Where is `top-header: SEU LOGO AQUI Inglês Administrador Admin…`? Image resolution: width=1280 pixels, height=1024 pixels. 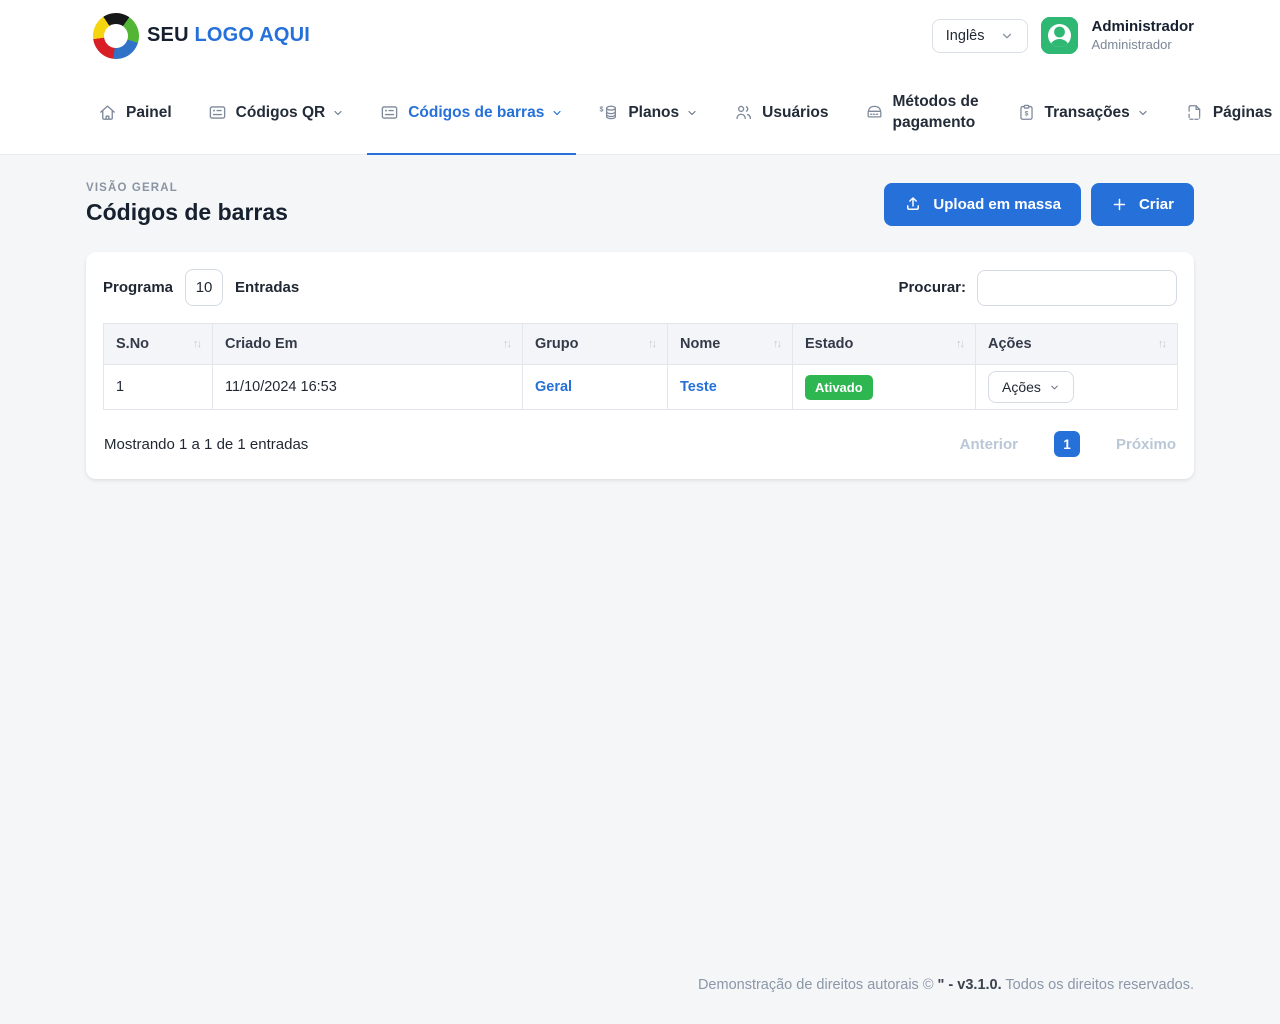 top-header: SEU LOGO AQUI Inglês Administrador Admin… is located at coordinates (640, 35).